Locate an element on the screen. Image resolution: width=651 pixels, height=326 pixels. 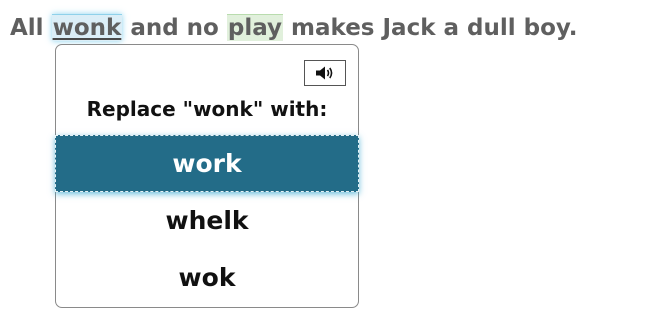
replace-prompt: Replace "wonk" with: is located at coordinates (207, 109).